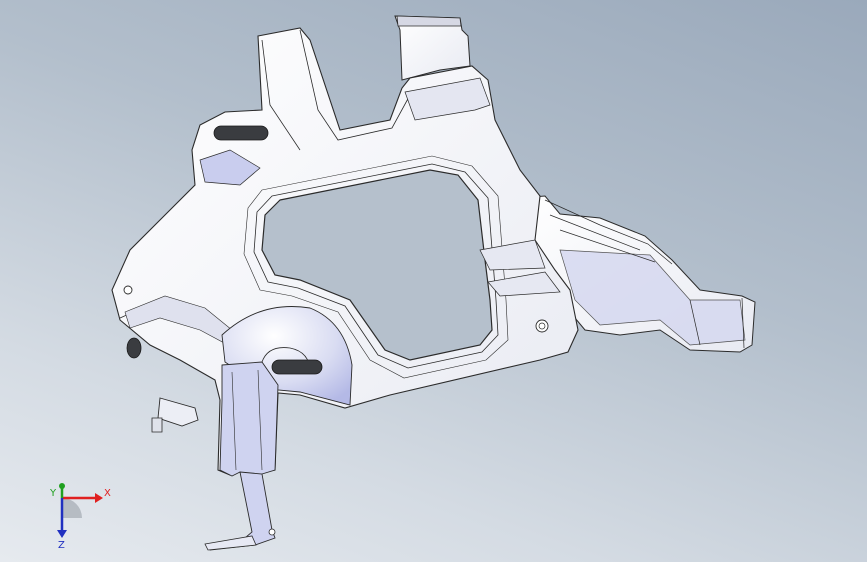  What do you see at coordinates (249, 421) in the screenshot?
I see `lower-leg` at bounding box center [249, 421].